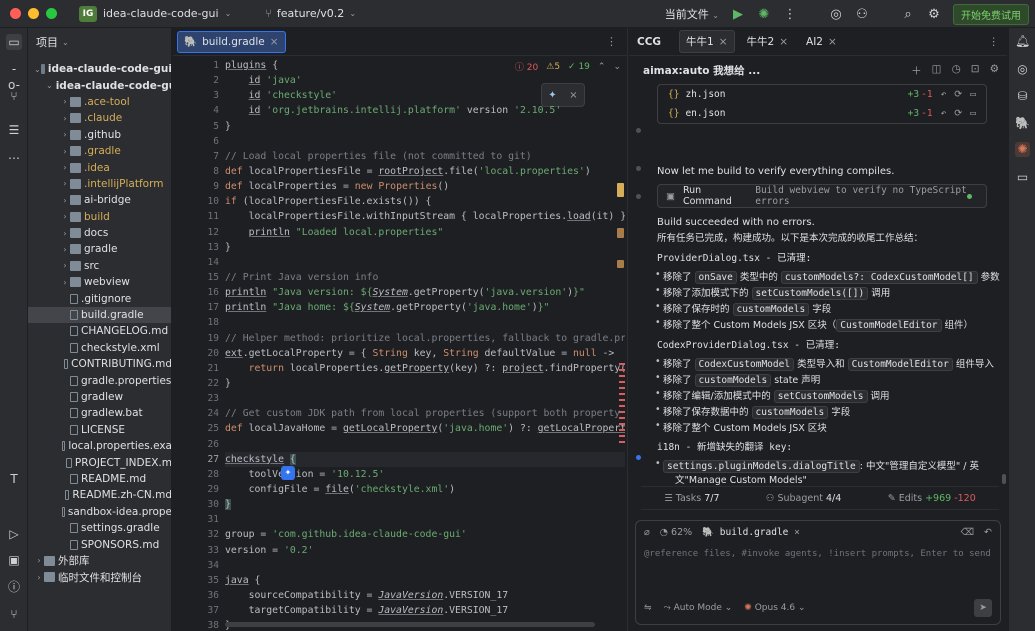 The width and height of the screenshot is (1035, 631). I want to click on inline-ai-badge: ✦, so click(288, 473).